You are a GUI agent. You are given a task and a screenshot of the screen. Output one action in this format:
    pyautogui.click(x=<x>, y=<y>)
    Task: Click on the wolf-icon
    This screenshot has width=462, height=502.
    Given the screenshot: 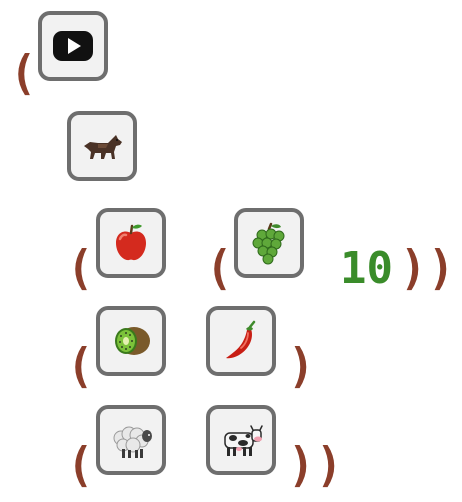 What is the action you would take?
    pyautogui.click(x=103, y=147)
    